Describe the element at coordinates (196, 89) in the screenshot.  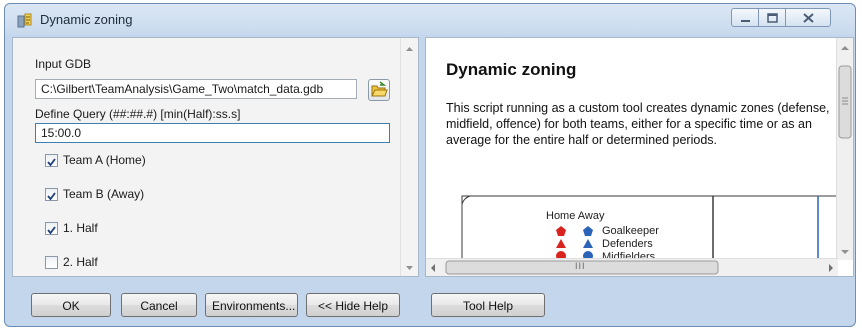
I see `input-gdb-field` at that location.